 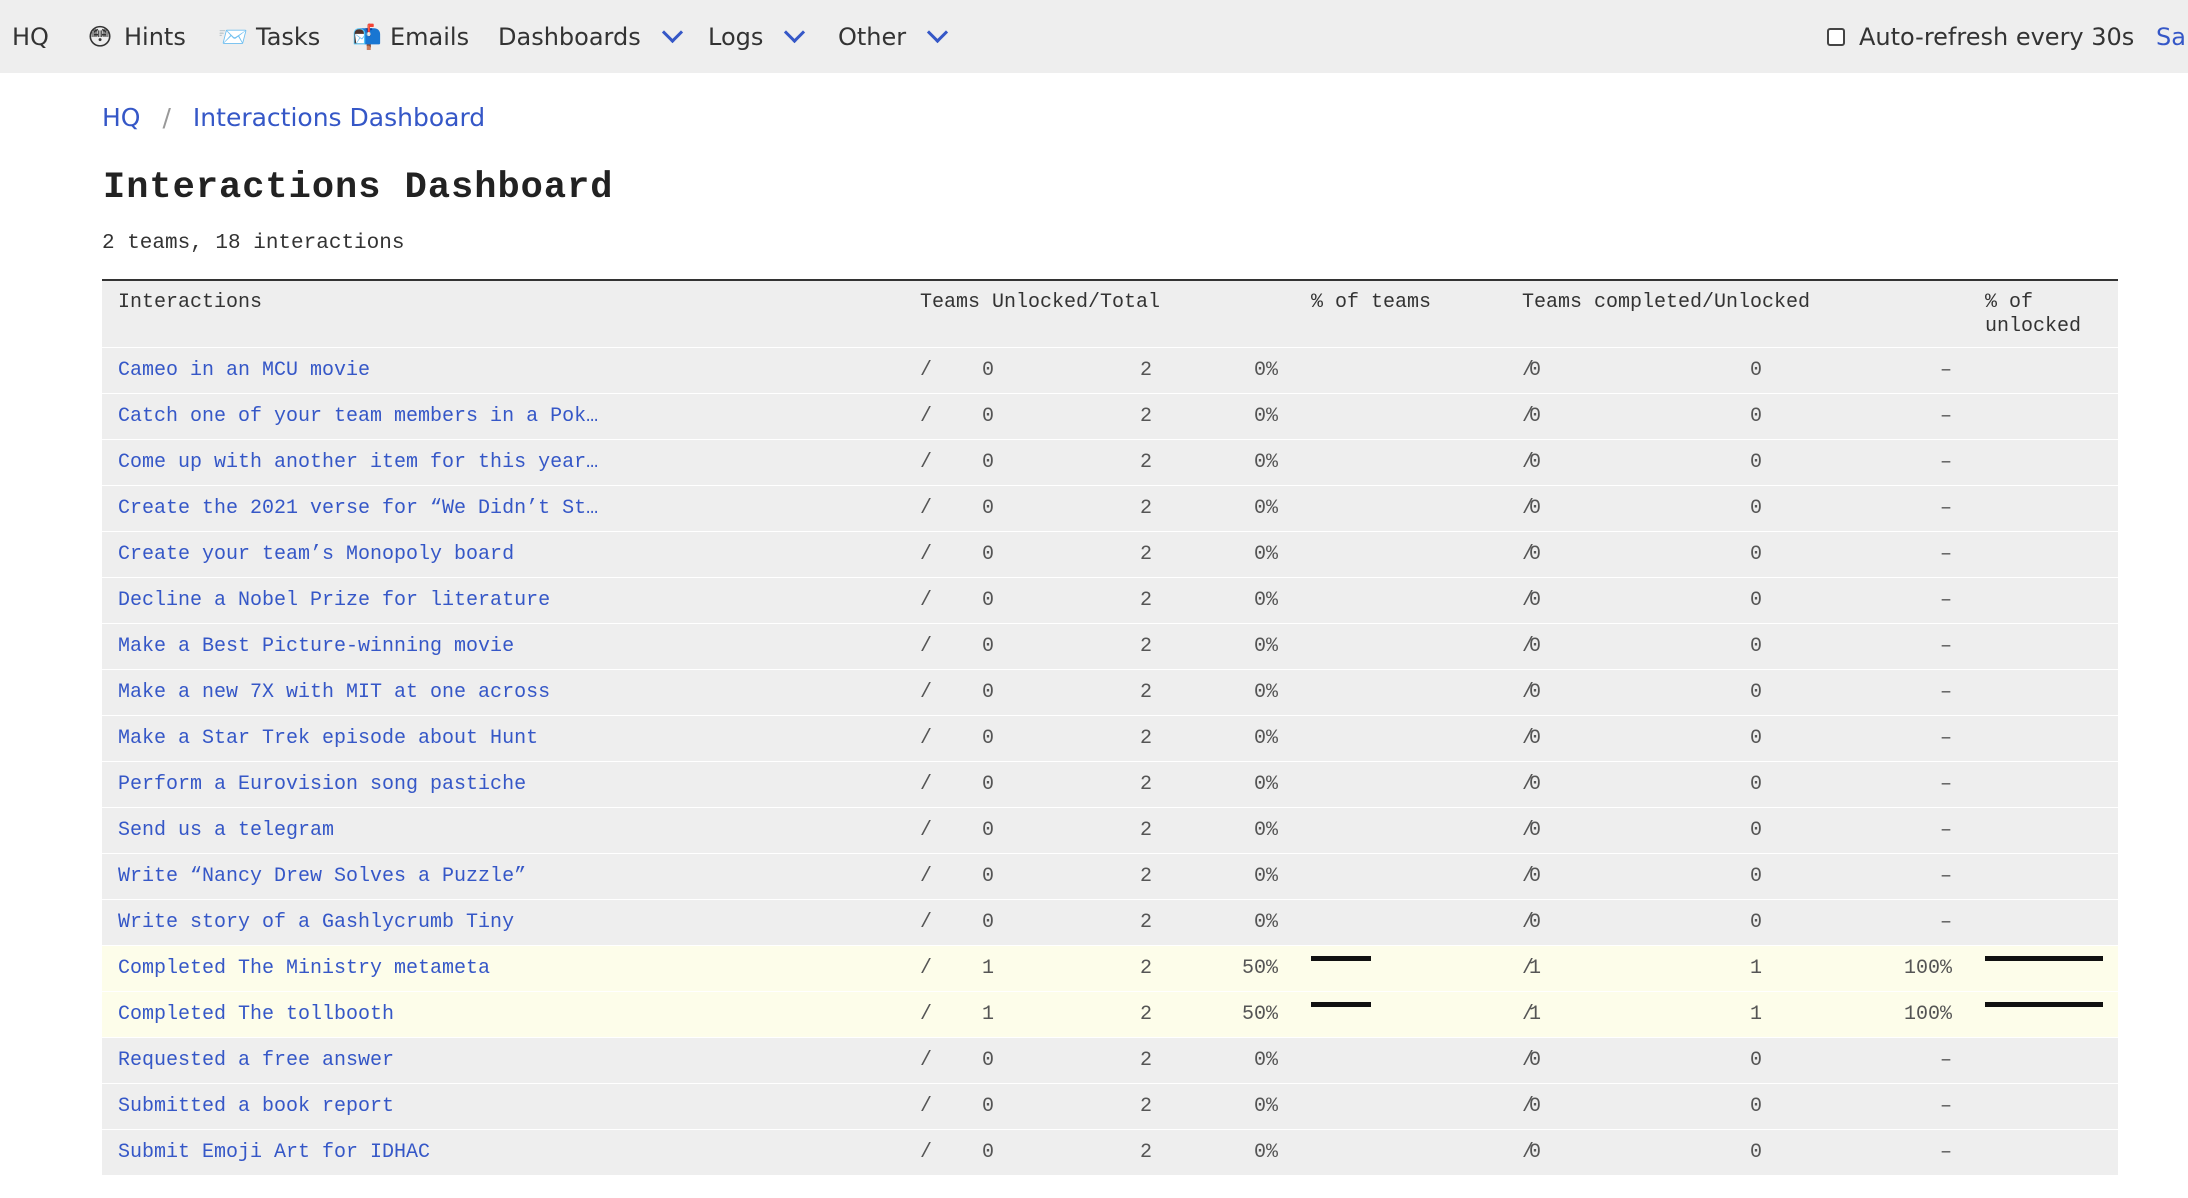 What do you see at coordinates (378, 1014) in the screenshot?
I see `interaction-link: Completed The tollbooth` at bounding box center [378, 1014].